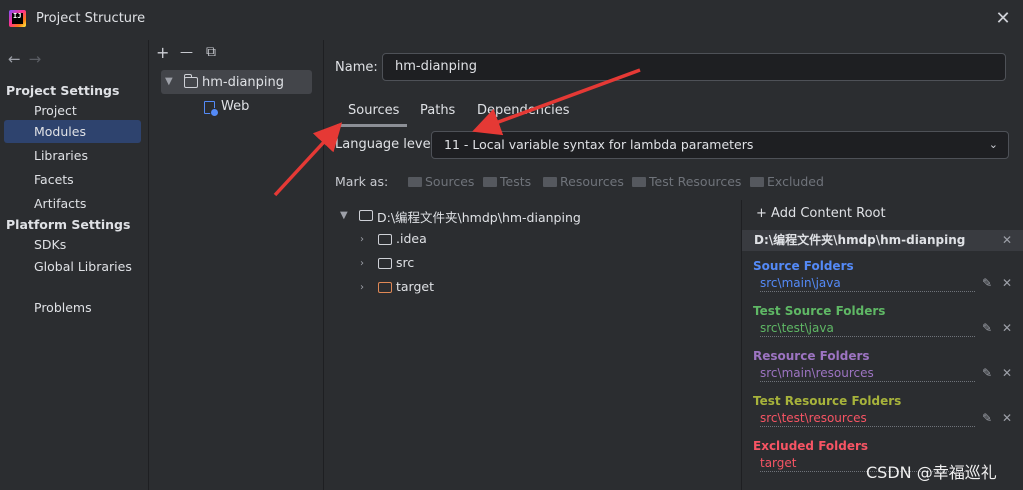 The height and width of the screenshot is (490, 1023). Describe the element at coordinates (72, 179) in the screenshot. I see `sidebar-item-facets: Facets` at that location.